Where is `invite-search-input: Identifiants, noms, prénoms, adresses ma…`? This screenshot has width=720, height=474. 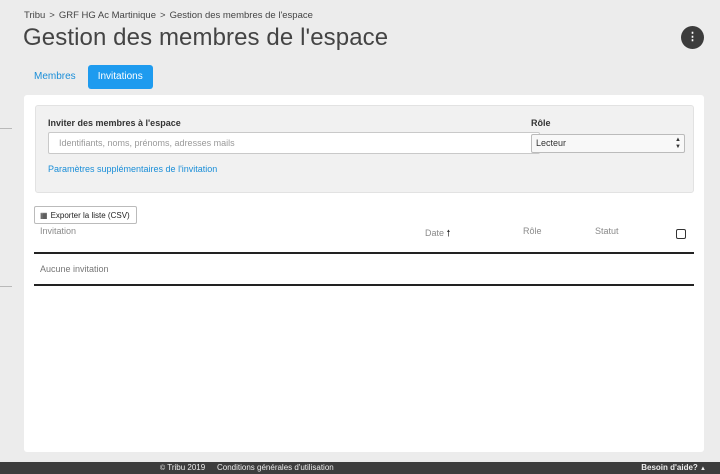 invite-search-input: Identifiants, noms, prénoms, adresses ma… is located at coordinates (294, 143).